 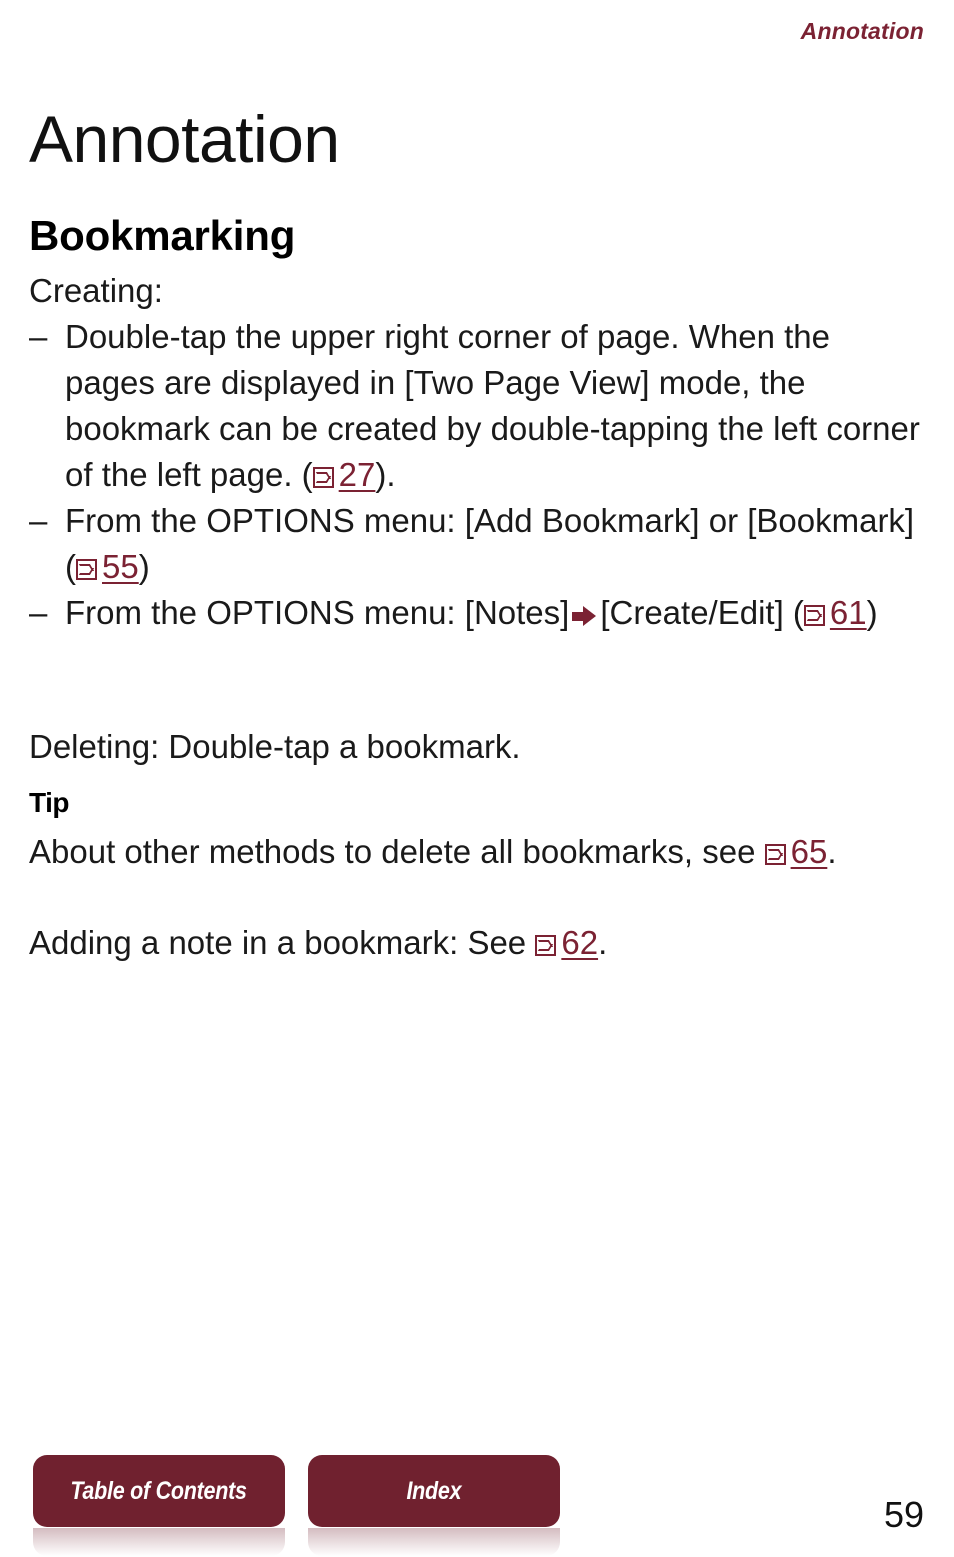 What do you see at coordinates (159, 1542) in the screenshot?
I see `toc-button-reflection` at bounding box center [159, 1542].